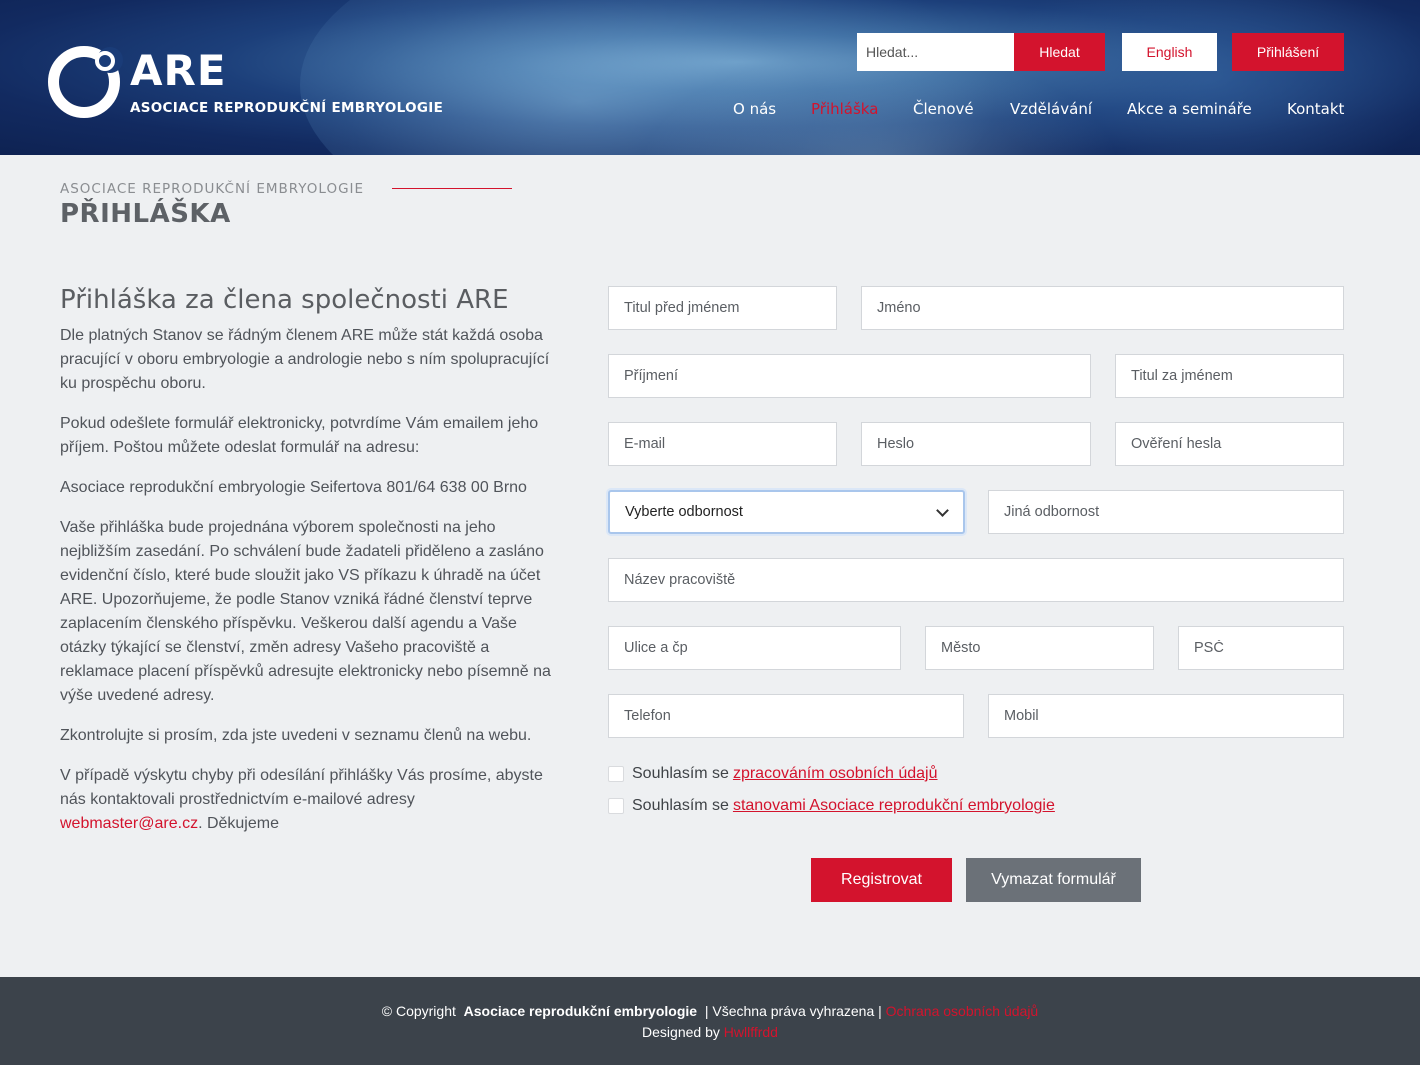 The width and height of the screenshot is (1420, 1065). Describe the element at coordinates (976, 444) in the screenshot. I see `password-field` at that location.